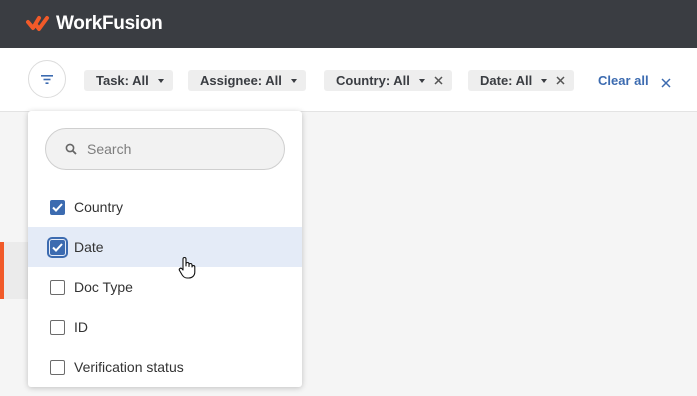 Image resolution: width=697 pixels, height=396 pixels. What do you see at coordinates (666, 84) in the screenshot?
I see `clear-all-close-icon` at bounding box center [666, 84].